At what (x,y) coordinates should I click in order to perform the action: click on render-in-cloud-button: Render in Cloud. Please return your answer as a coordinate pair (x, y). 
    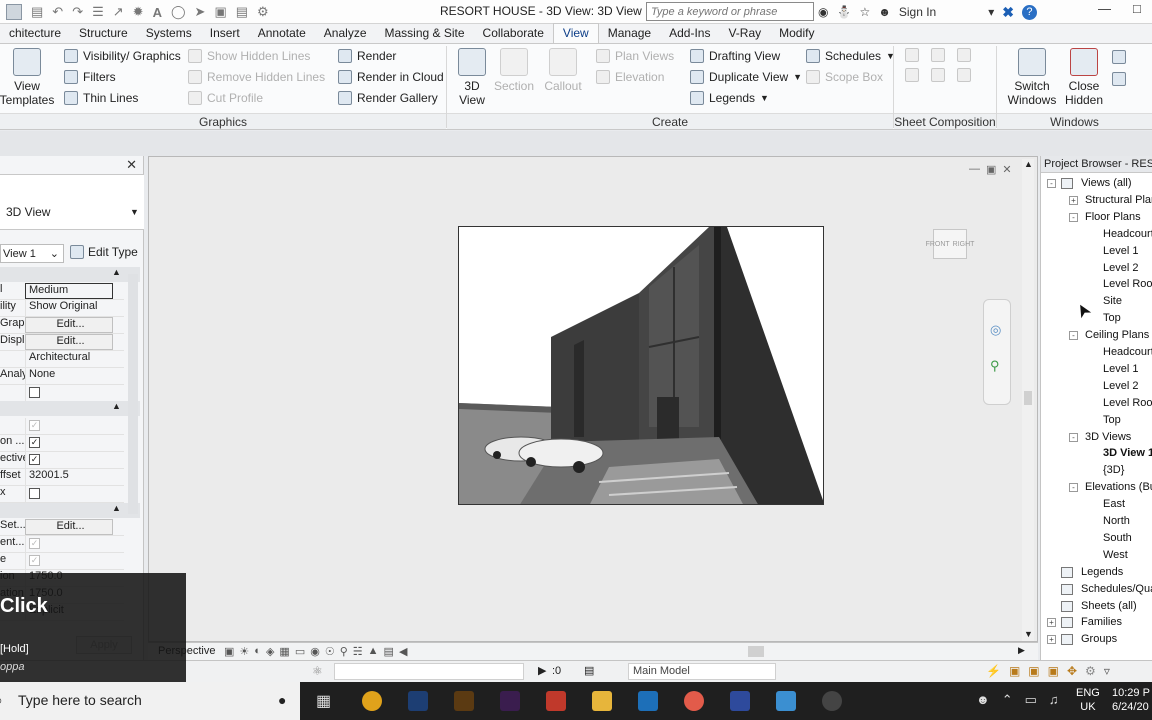
    Looking at the image, I should click on (391, 76).